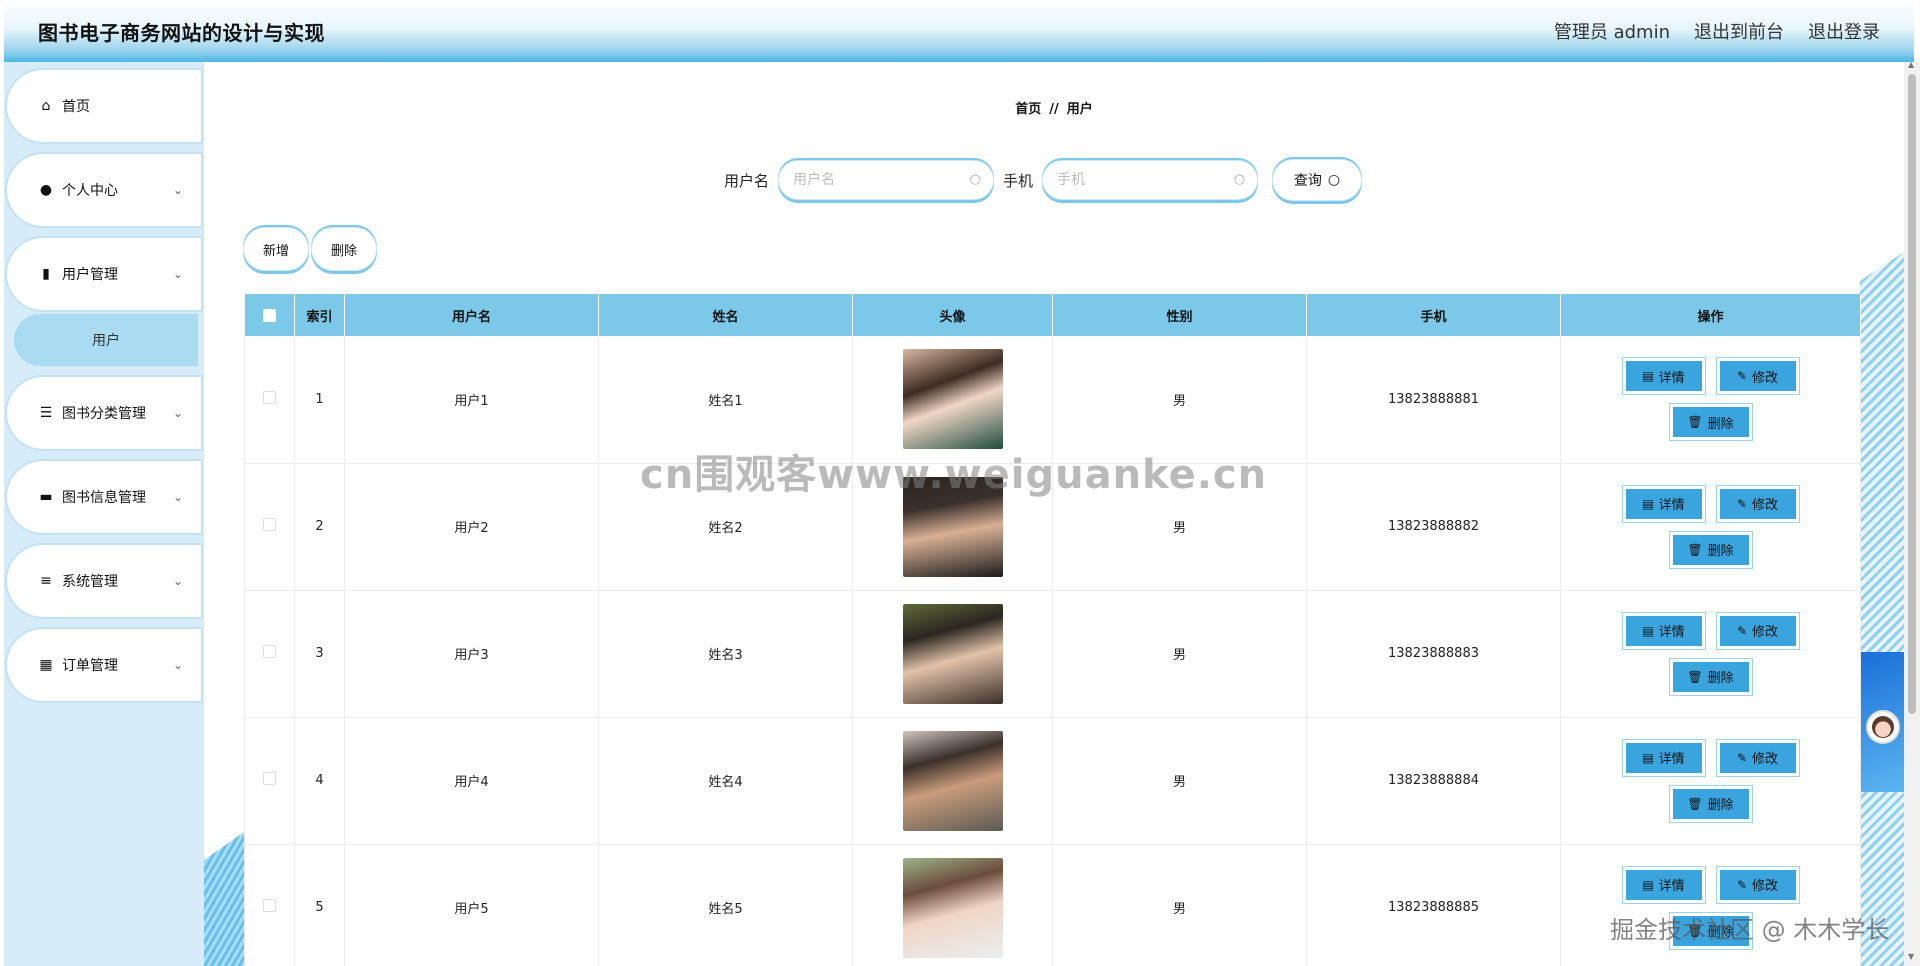  What do you see at coordinates (46, 497) in the screenshot?
I see `ticket-icon: ▬` at bounding box center [46, 497].